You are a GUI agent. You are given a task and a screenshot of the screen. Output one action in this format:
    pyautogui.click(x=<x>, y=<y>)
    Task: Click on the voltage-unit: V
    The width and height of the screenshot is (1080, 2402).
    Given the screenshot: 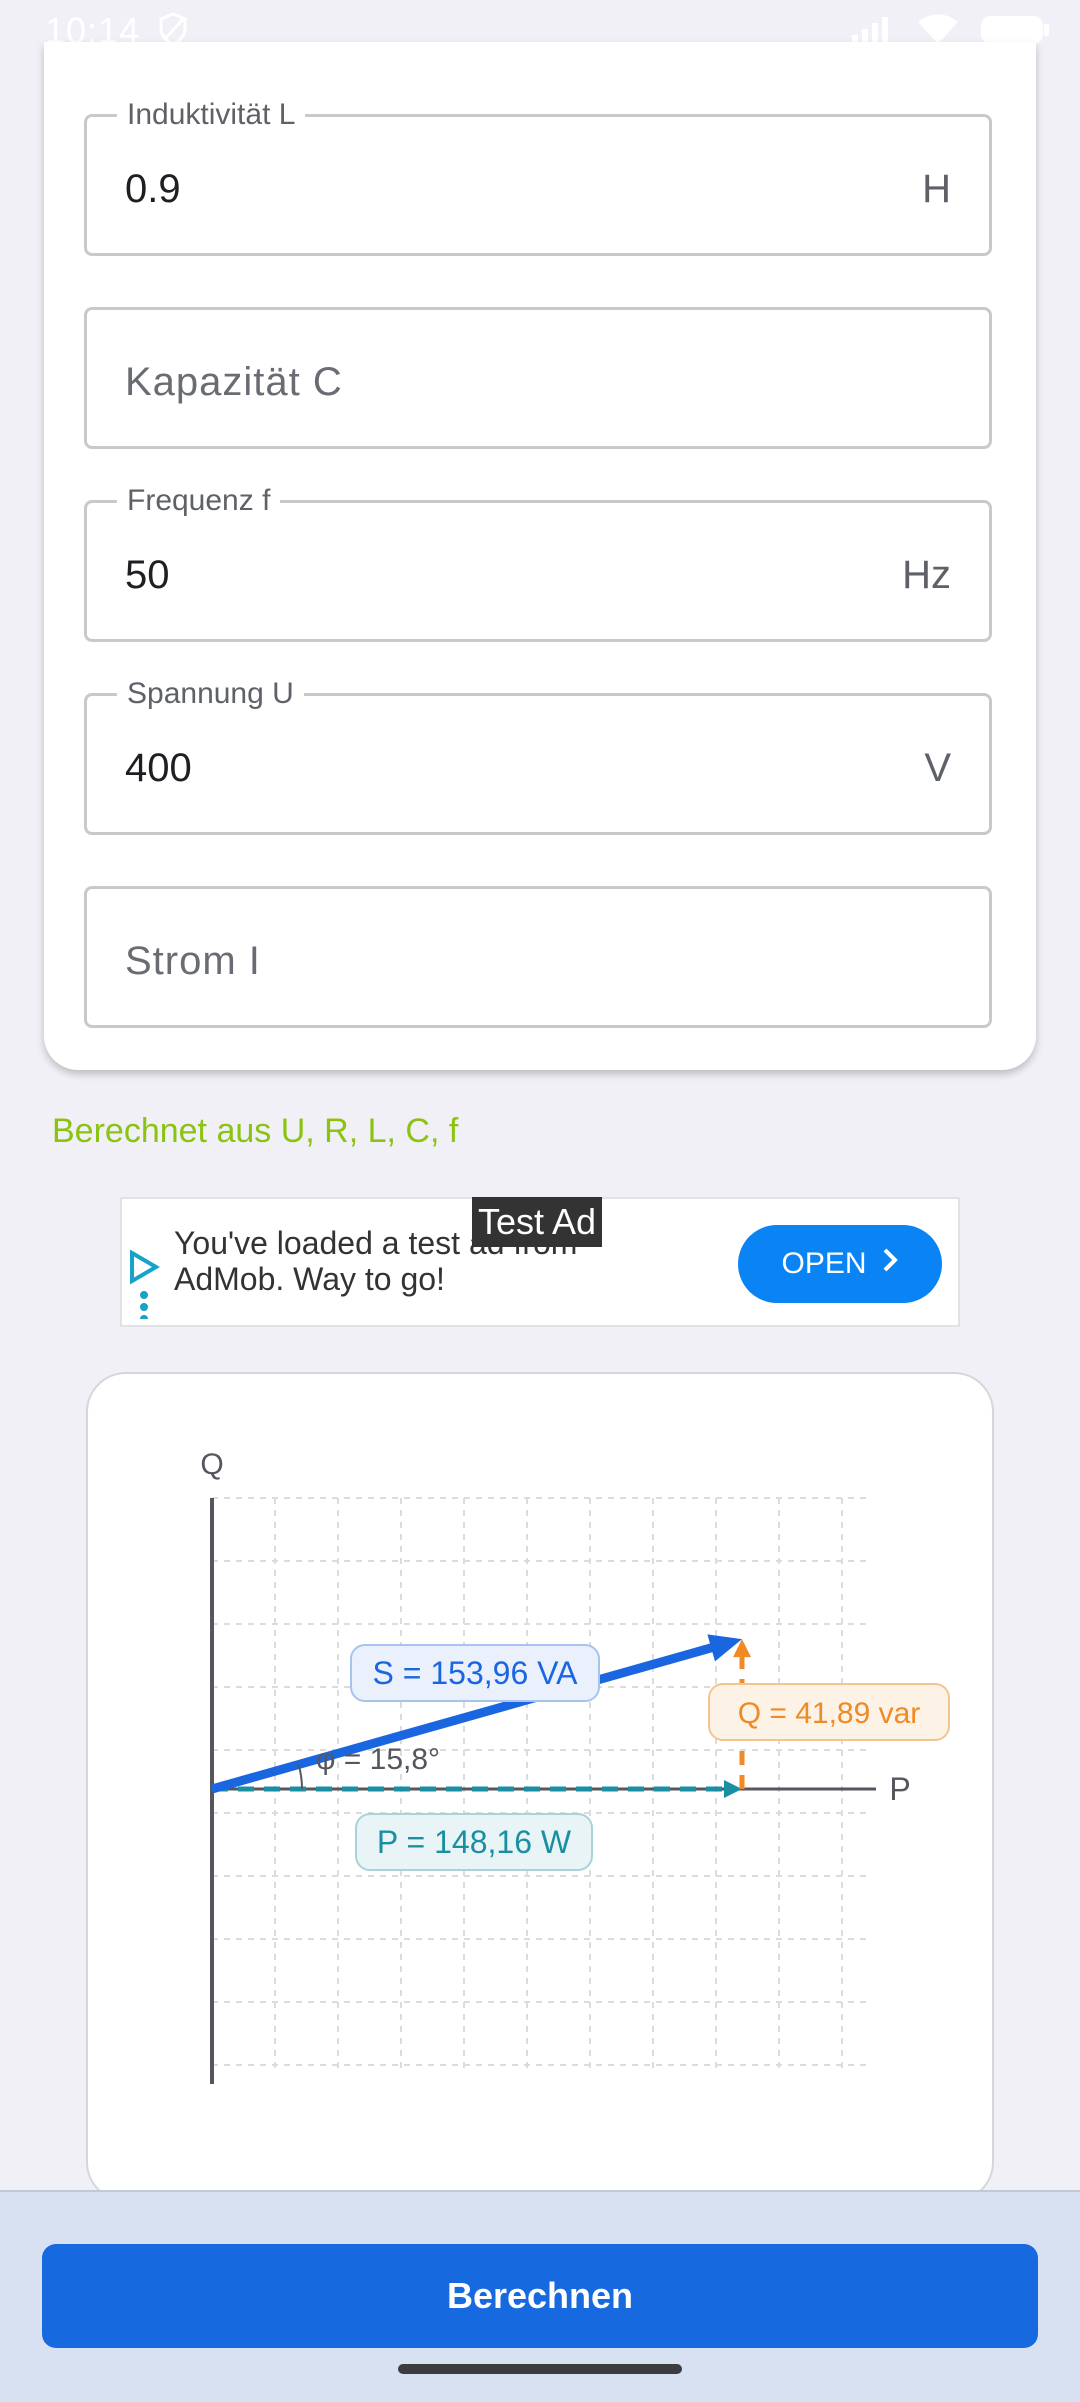 What is the action you would take?
    pyautogui.click(x=937, y=768)
    